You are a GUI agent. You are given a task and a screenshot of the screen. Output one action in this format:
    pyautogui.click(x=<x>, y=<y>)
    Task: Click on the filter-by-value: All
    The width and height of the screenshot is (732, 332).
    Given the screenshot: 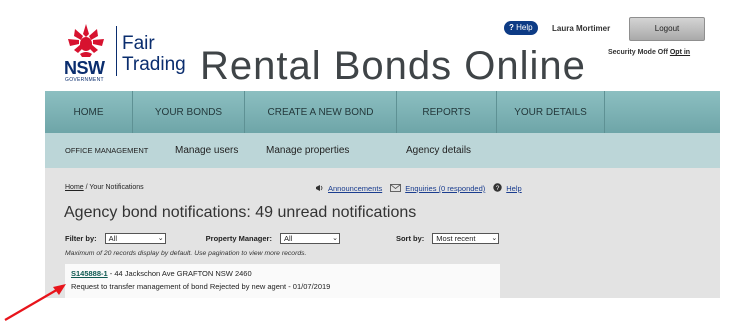 What is the action you would take?
    pyautogui.click(x=113, y=238)
    